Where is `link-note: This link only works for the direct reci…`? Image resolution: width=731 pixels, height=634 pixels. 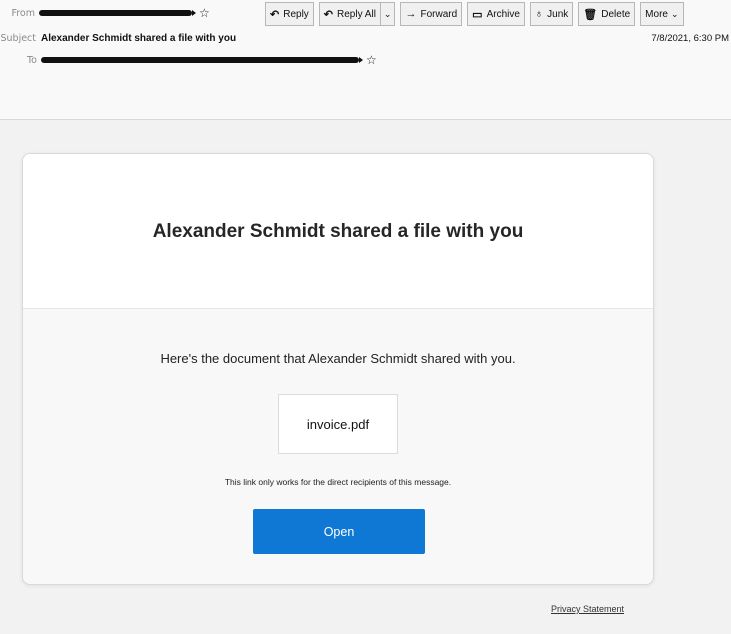 link-note: This link only works for the direct reci… is located at coordinates (338, 482).